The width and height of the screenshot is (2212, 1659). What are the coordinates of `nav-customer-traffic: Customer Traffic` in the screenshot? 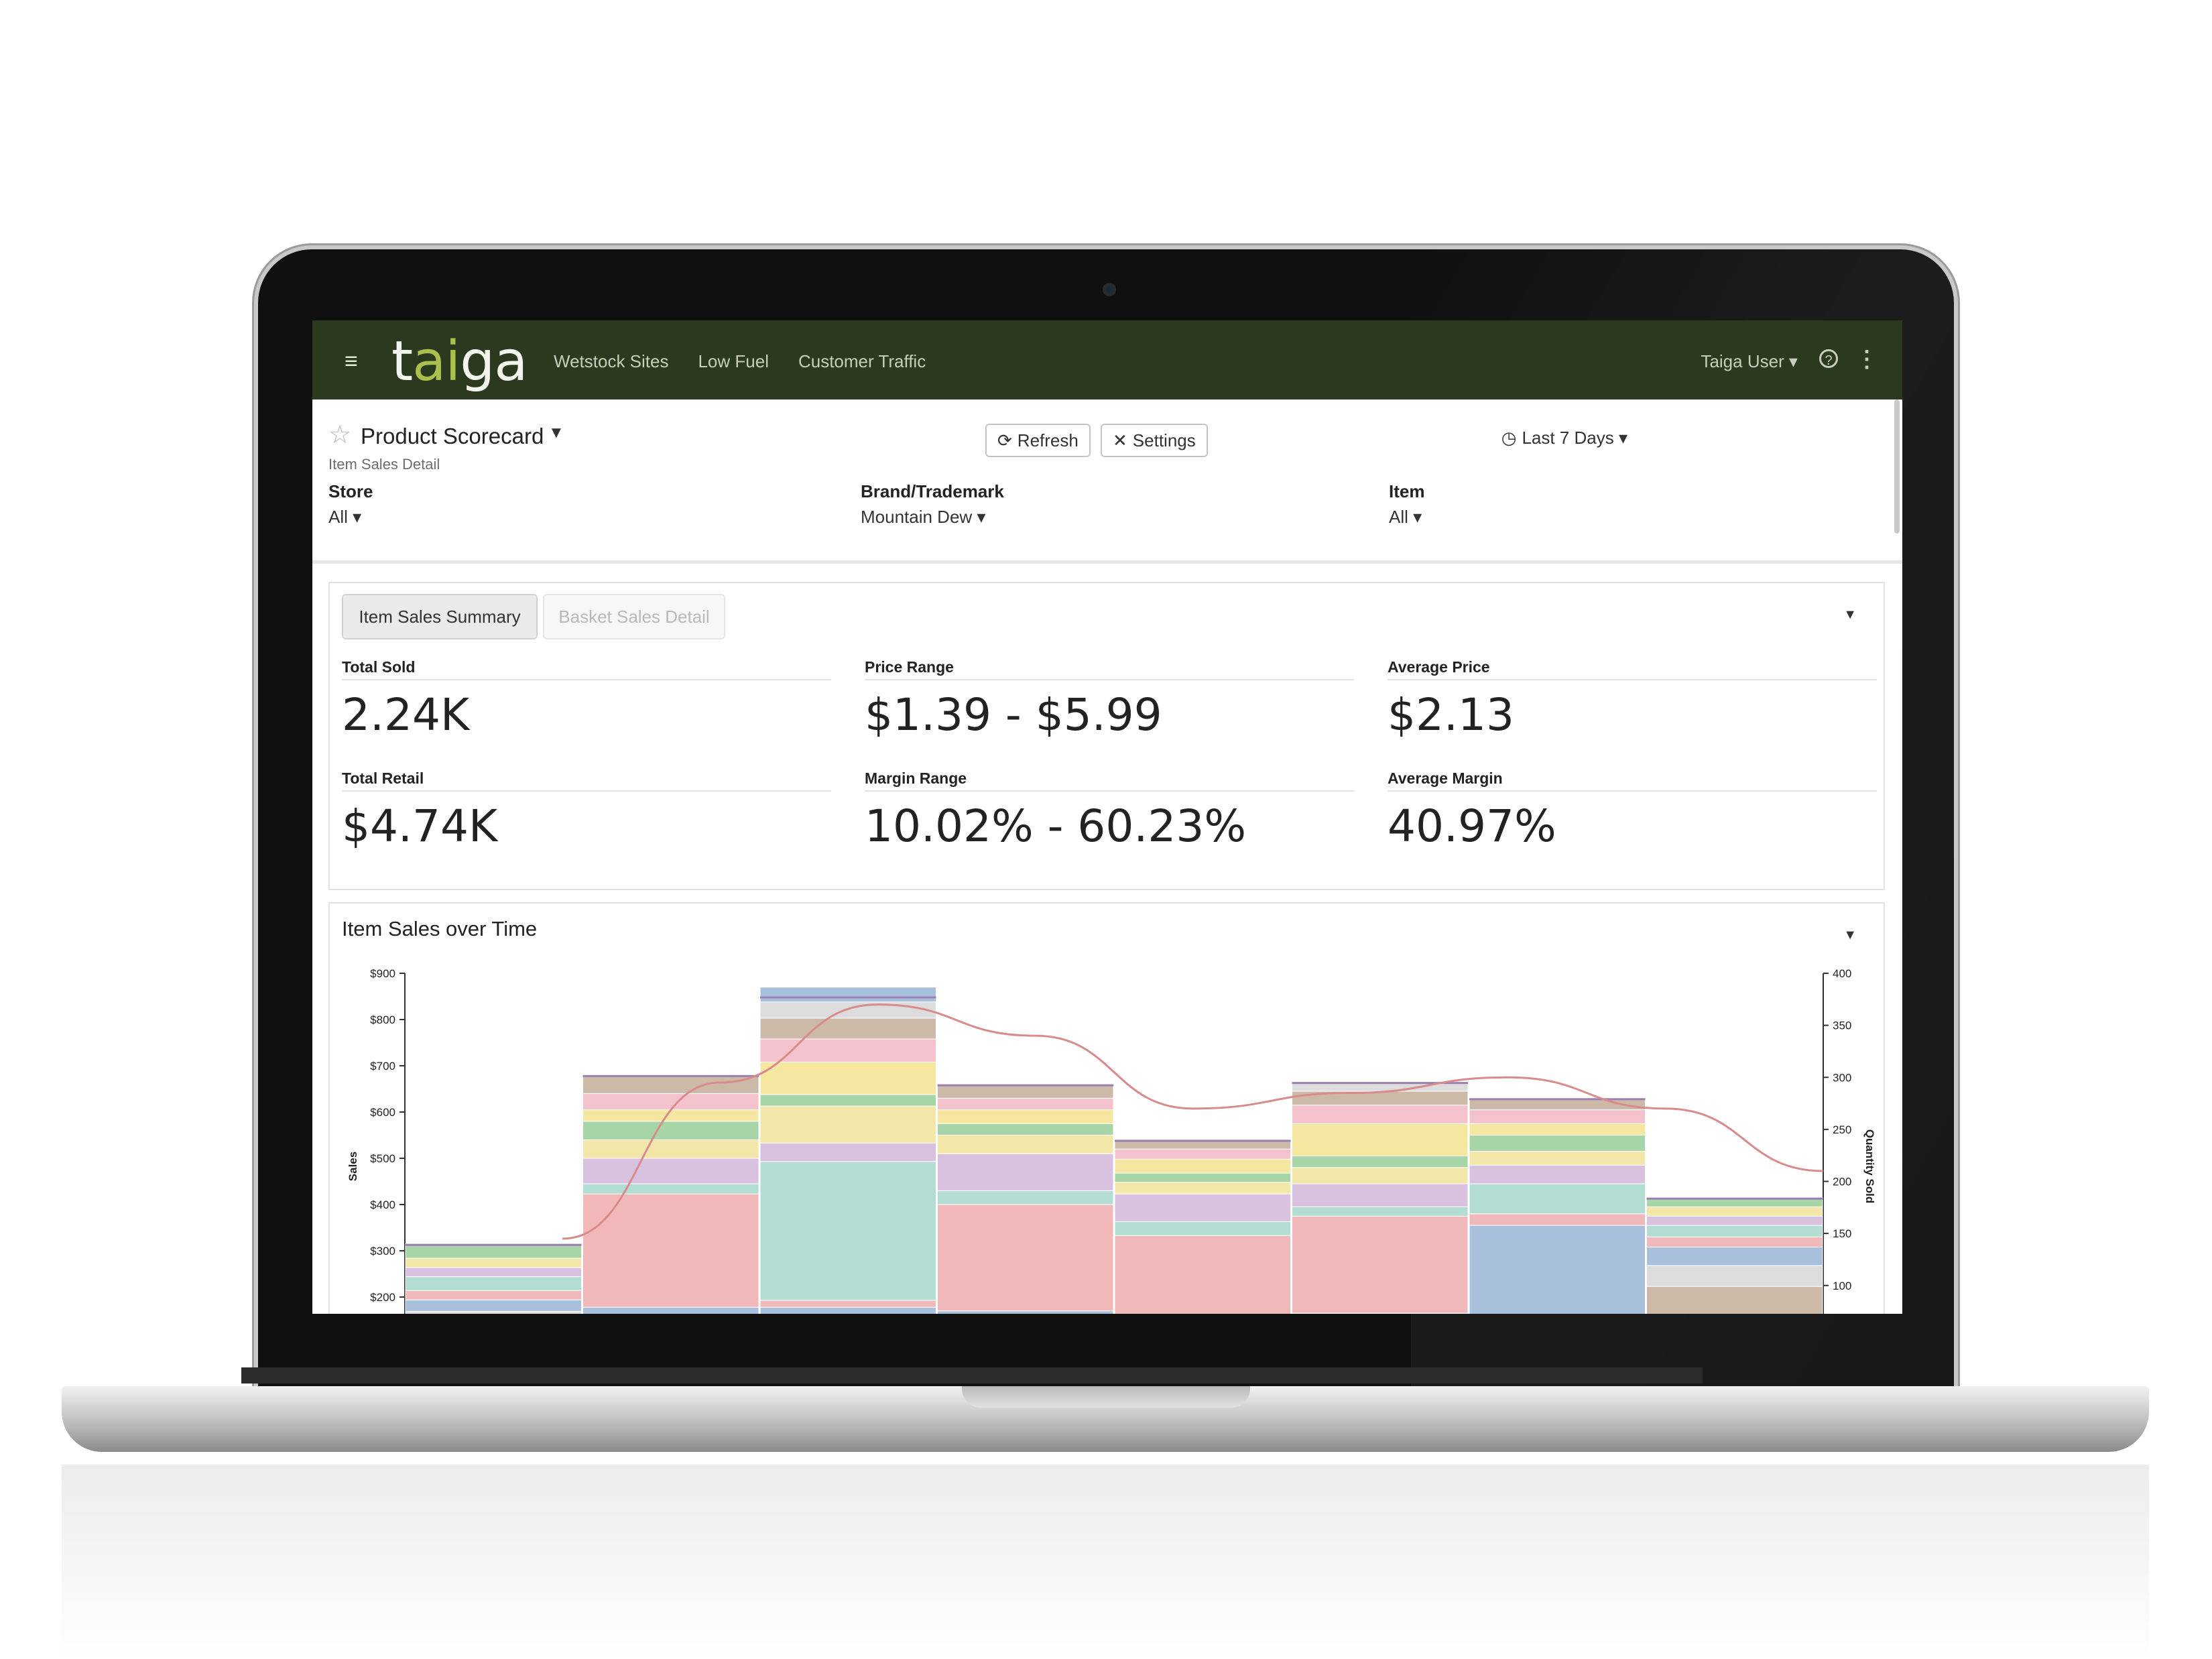 It's located at (862, 361).